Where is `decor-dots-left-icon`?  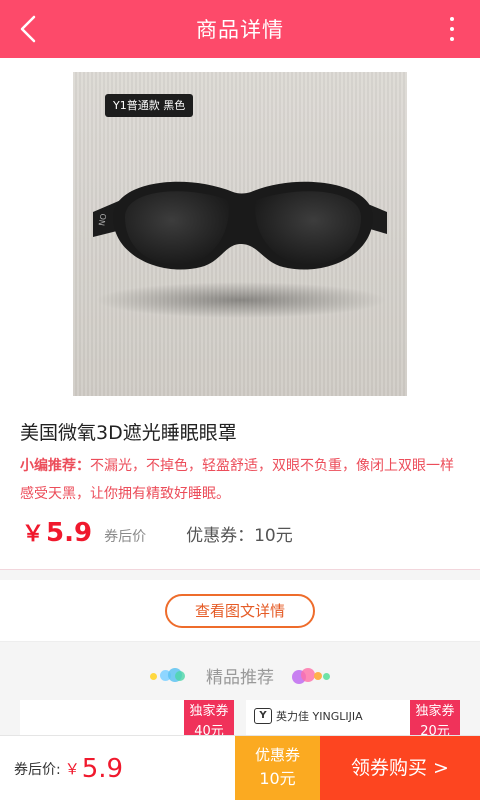 decor-dots-left-icon is located at coordinates (169, 675).